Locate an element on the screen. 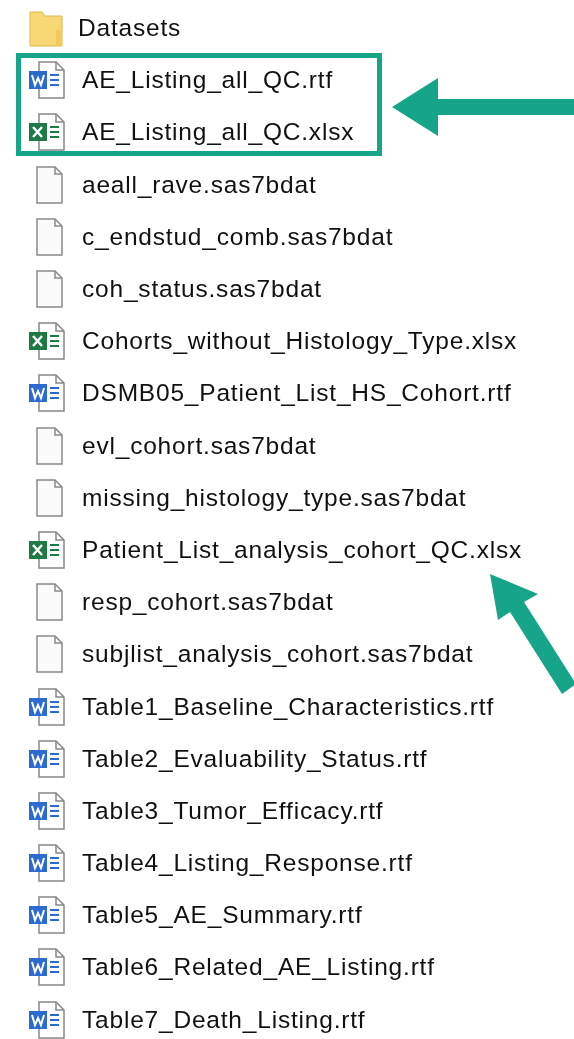 The image size is (574, 1039). file-name: c_endstud_comb.sas7bdat is located at coordinates (238, 236).